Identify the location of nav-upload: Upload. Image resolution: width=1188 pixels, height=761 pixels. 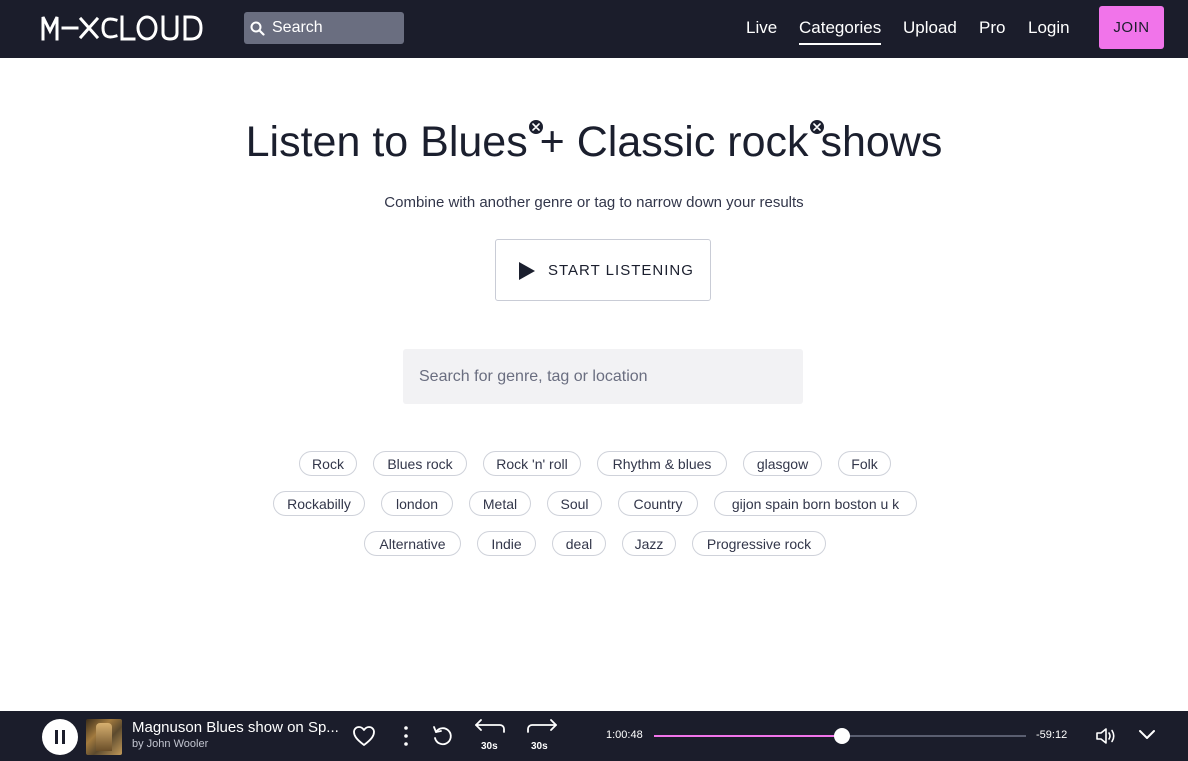
(930, 28).